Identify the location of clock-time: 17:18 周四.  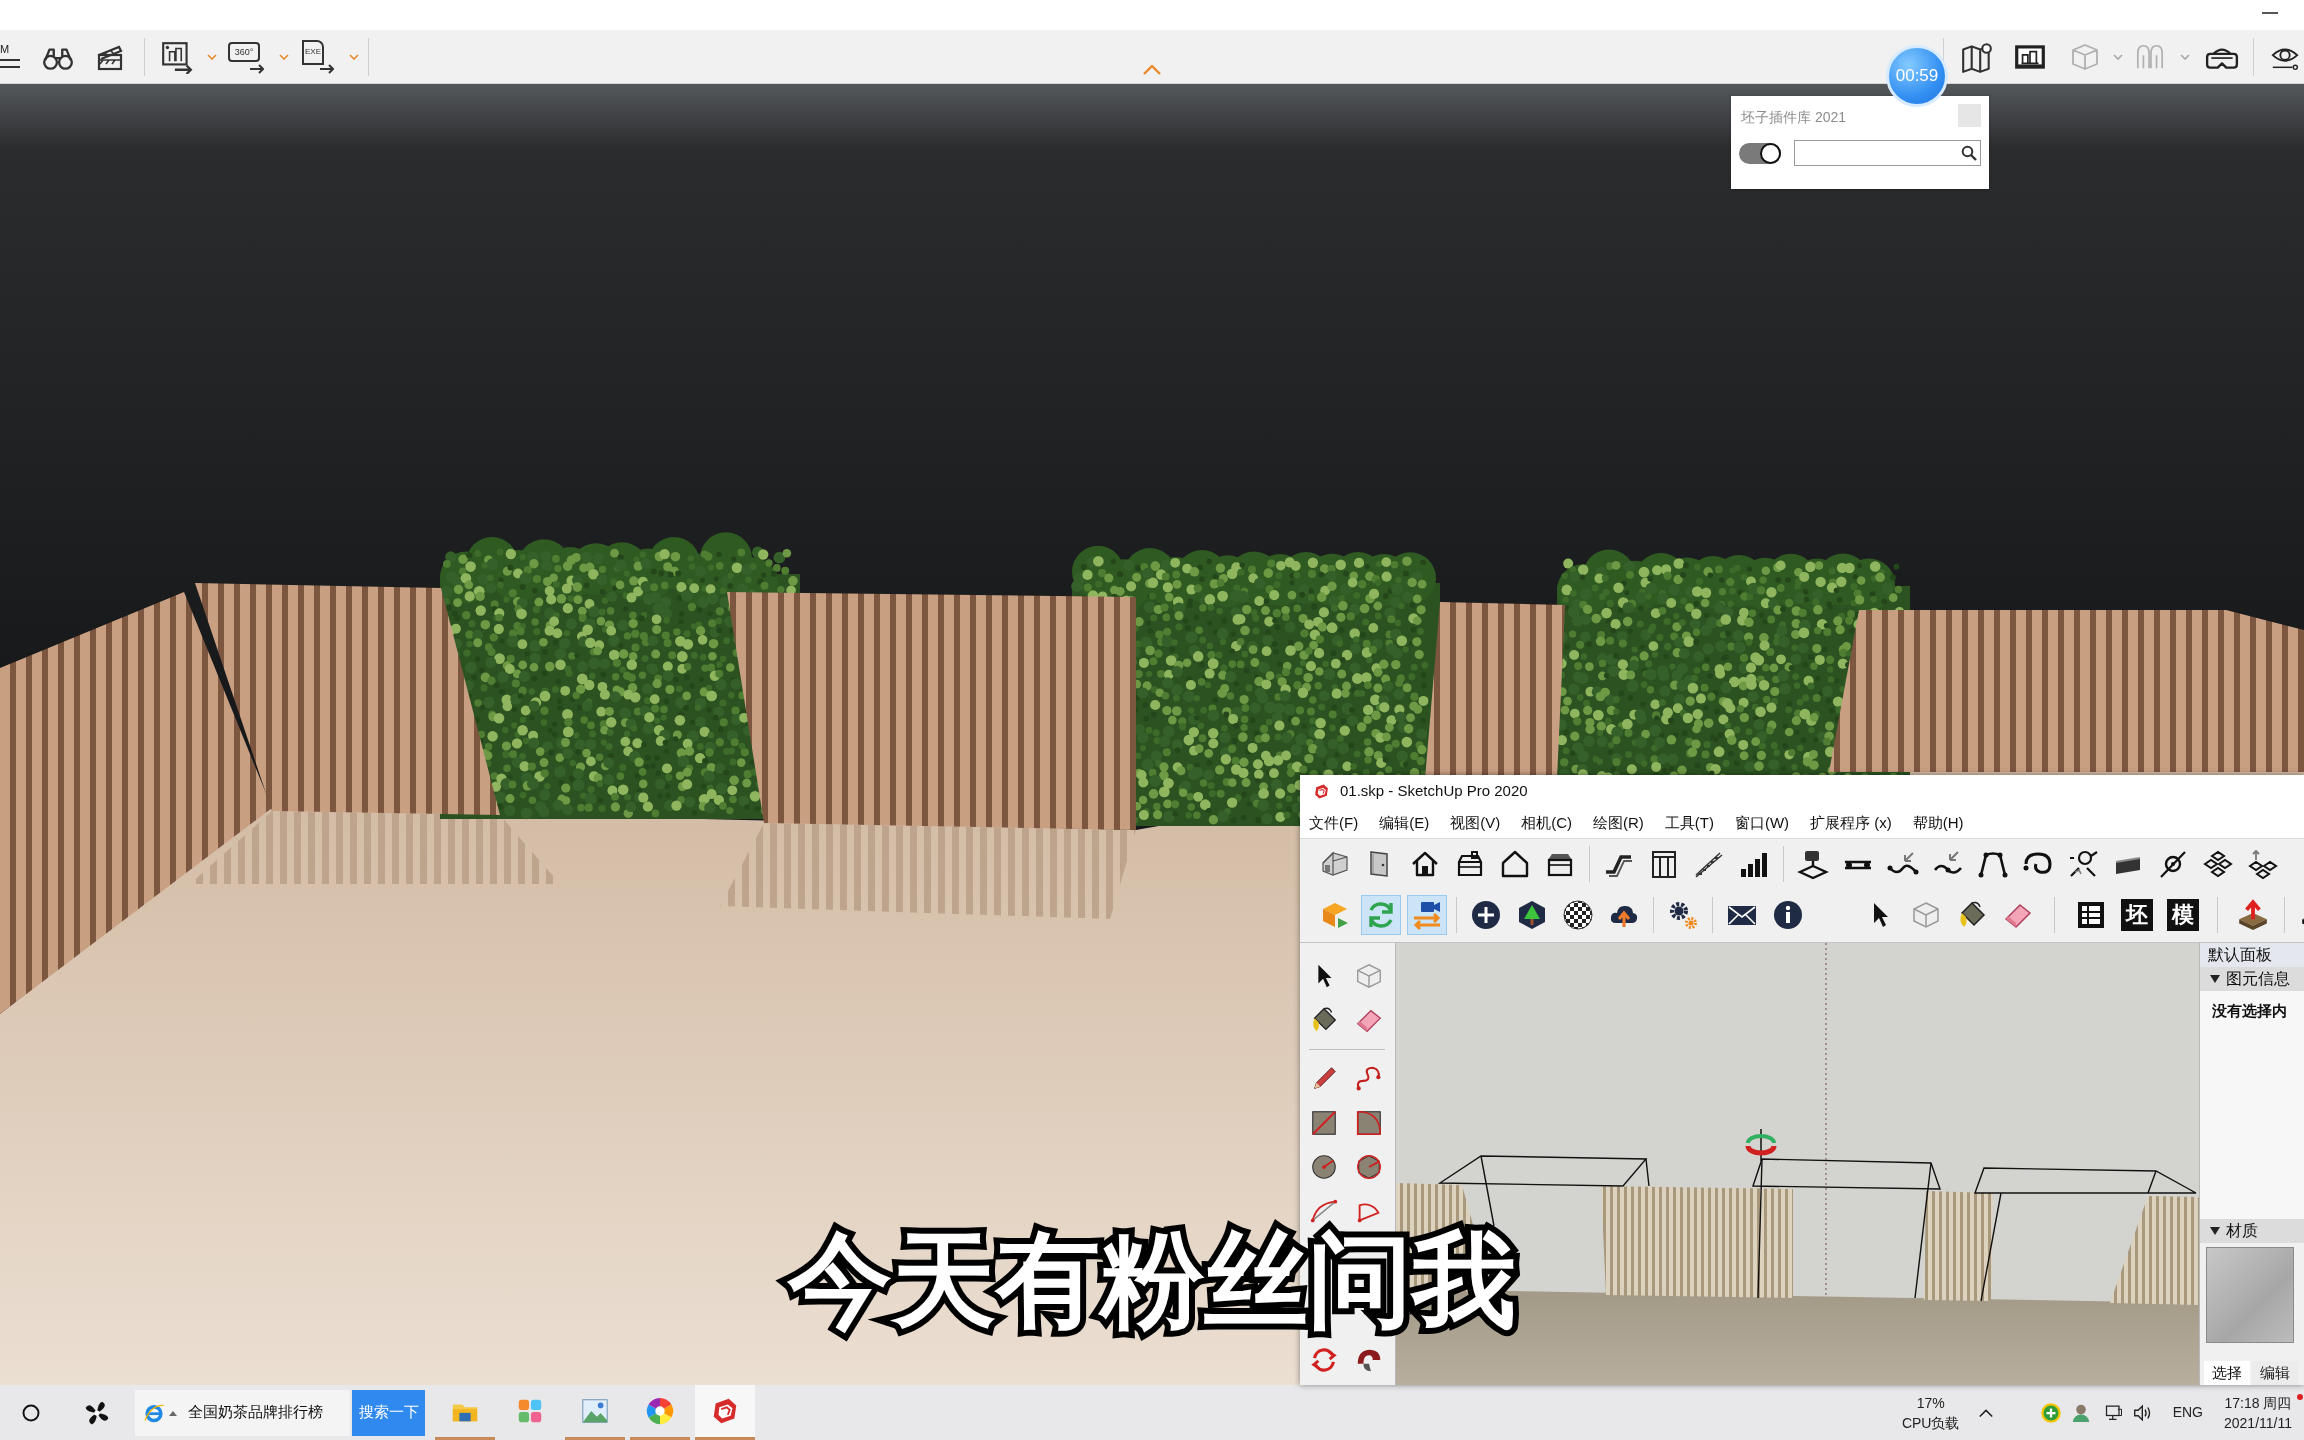
(2258, 1402).